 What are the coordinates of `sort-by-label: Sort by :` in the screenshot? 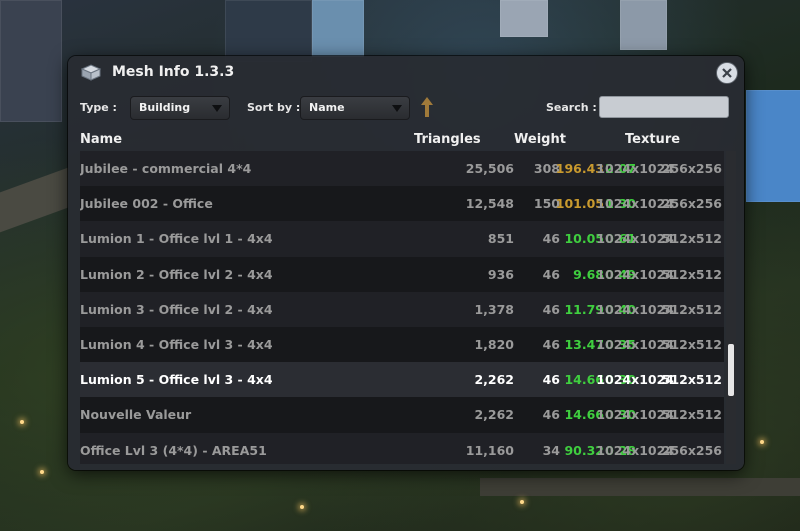 It's located at (274, 107).